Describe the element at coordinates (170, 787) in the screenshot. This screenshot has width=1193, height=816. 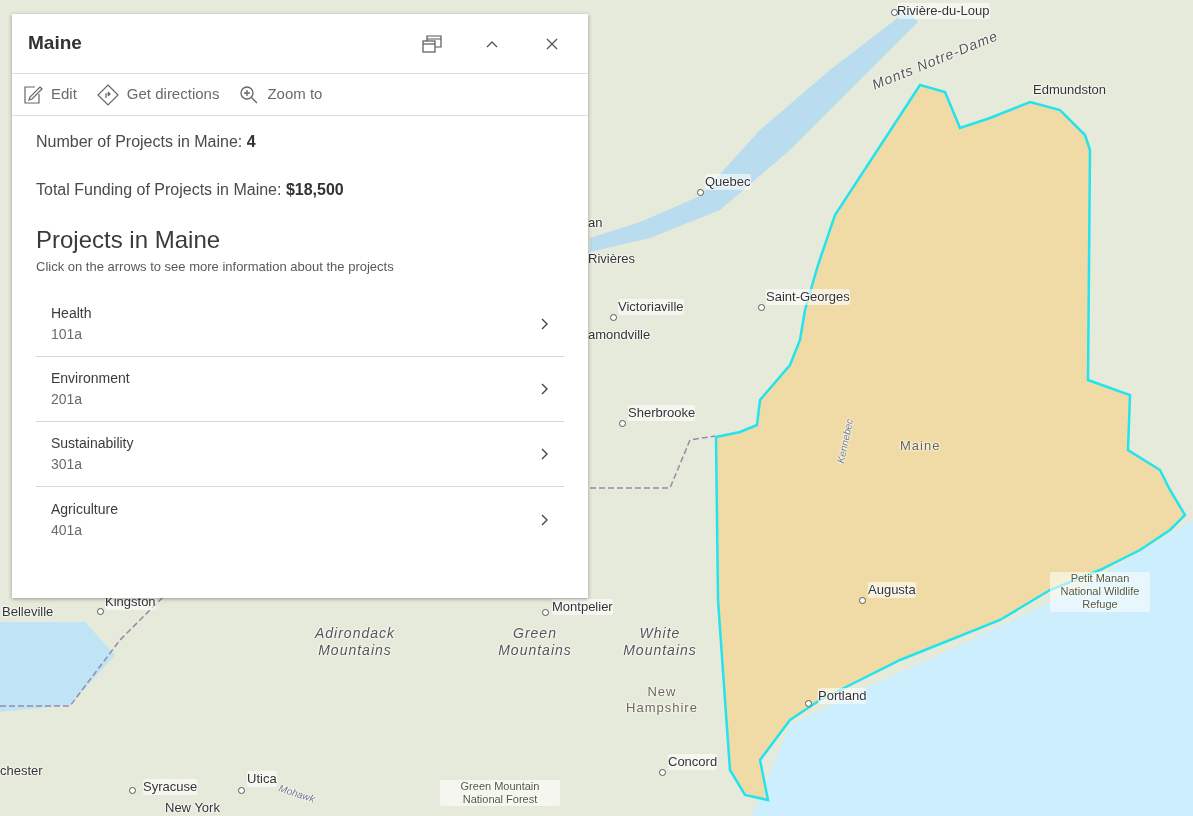
I see `map-label: Syracuse` at that location.